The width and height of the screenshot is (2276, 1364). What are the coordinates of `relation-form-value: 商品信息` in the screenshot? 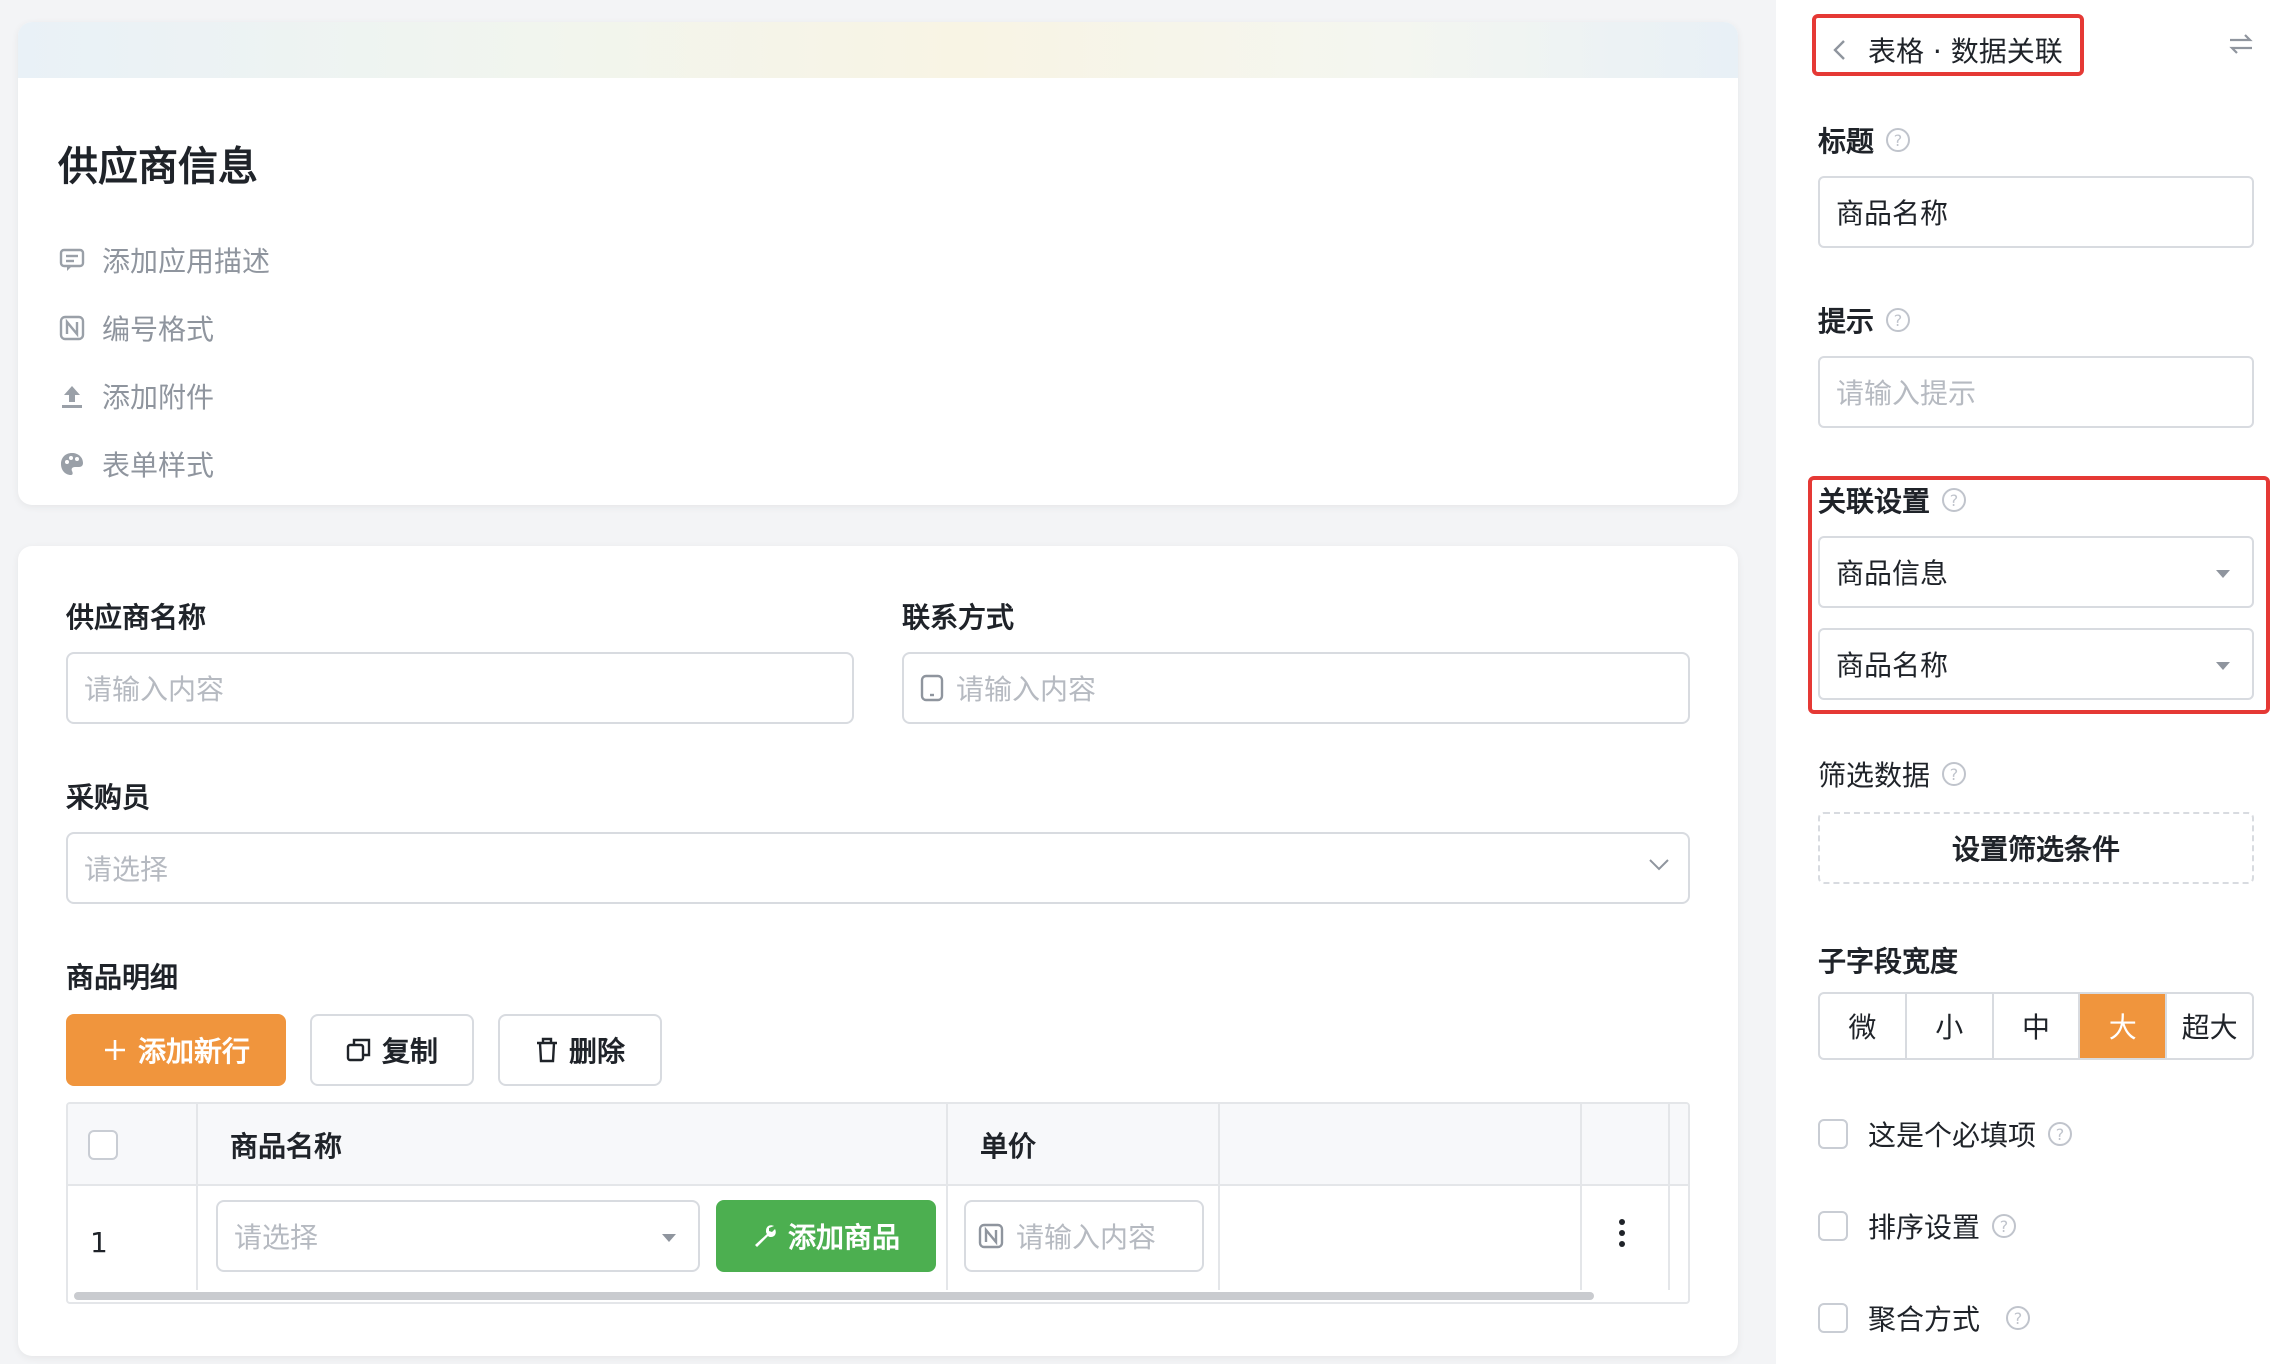 It's located at (1892, 573).